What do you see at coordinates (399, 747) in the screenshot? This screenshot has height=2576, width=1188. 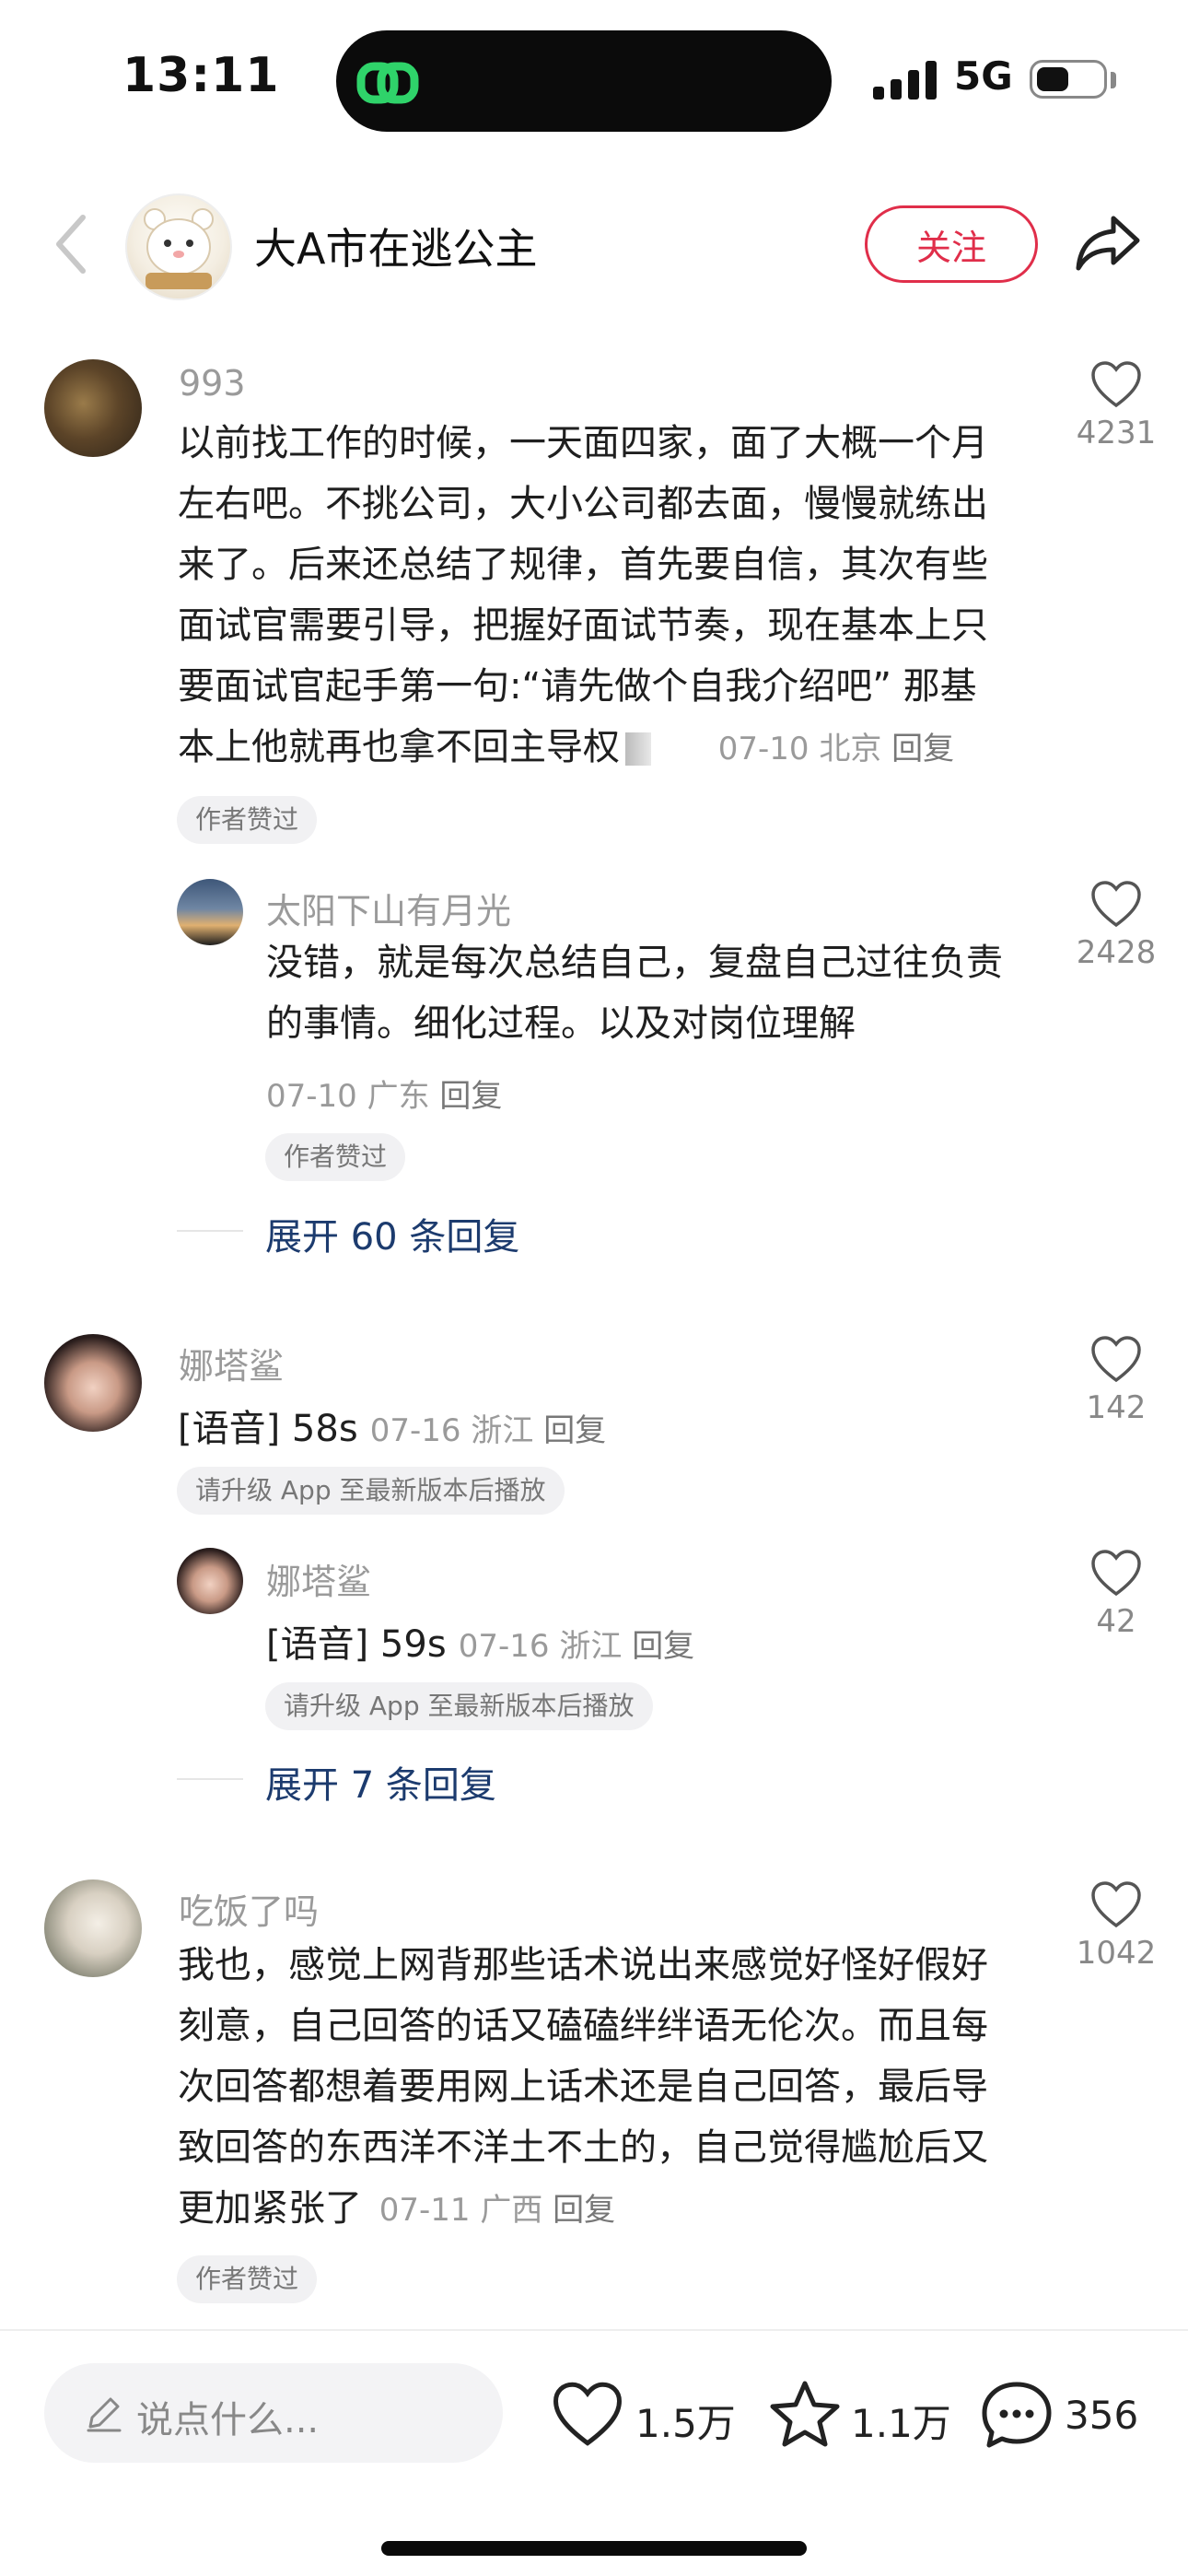 I see `comment-text-tail: 本上他就再也拿不回主导权` at bounding box center [399, 747].